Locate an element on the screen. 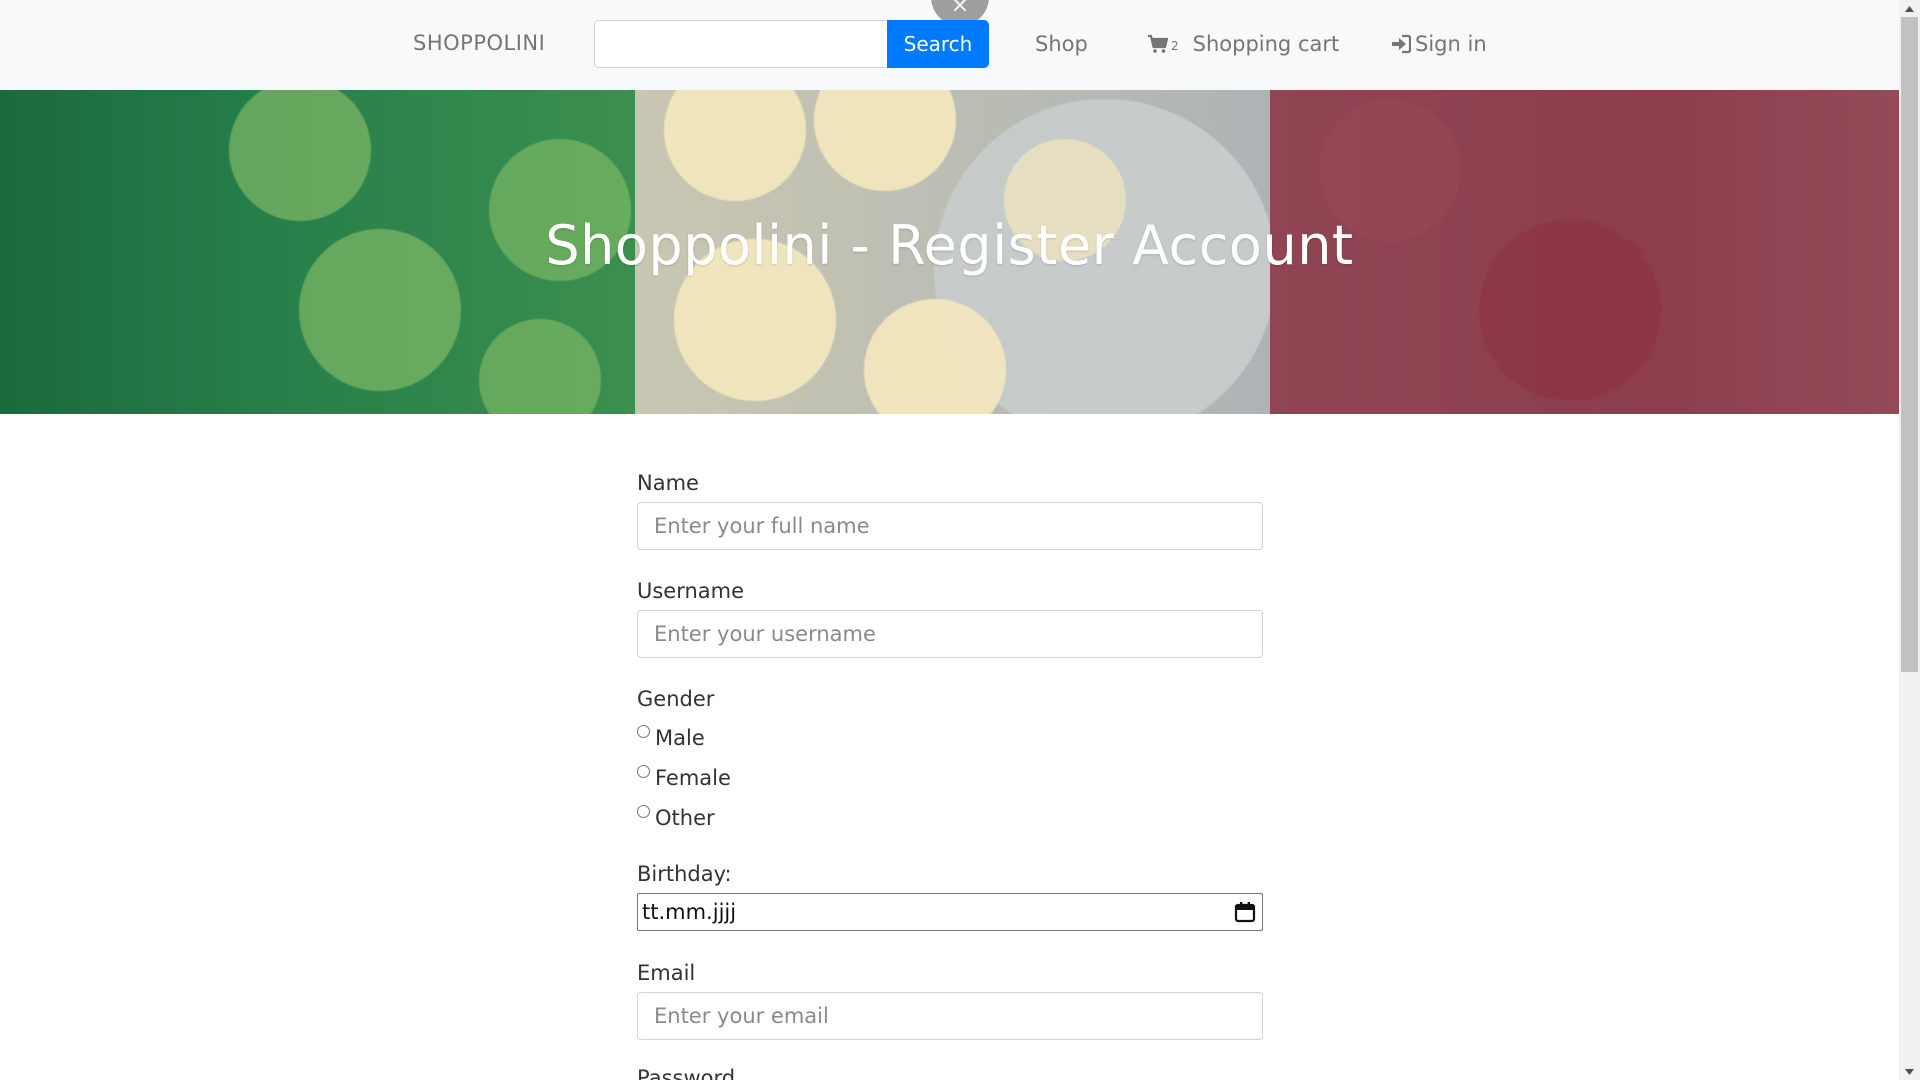 The height and width of the screenshot is (1080, 1920). page-title: Shoppolini - Register Account is located at coordinates (949, 245).